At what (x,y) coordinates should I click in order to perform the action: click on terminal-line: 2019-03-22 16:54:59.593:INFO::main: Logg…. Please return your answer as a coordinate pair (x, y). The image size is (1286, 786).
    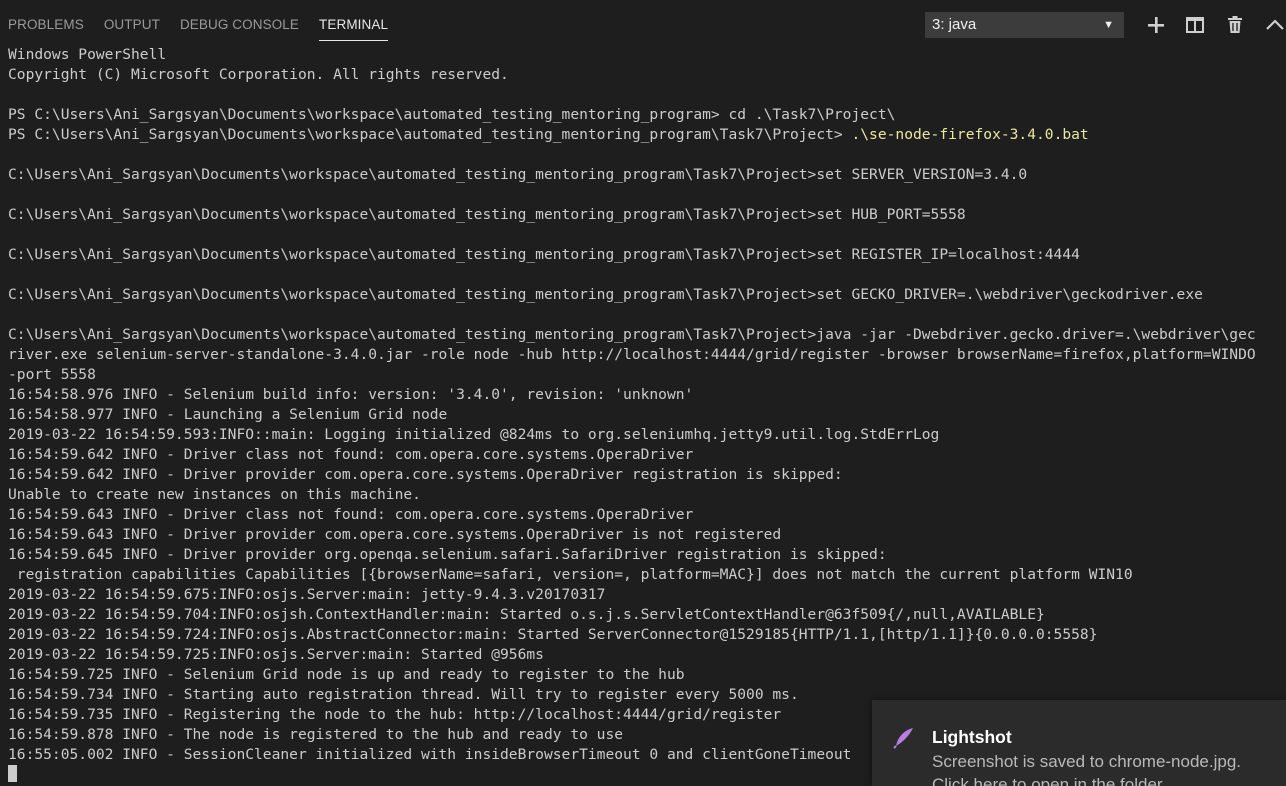
    Looking at the image, I should click on (474, 434).